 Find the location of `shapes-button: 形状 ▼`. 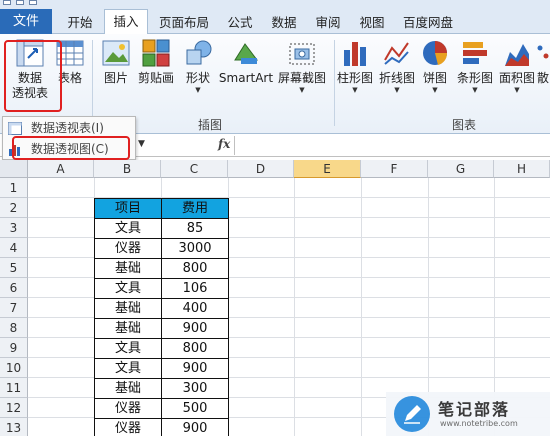

shapes-button: 形状 ▼ is located at coordinates (198, 66).